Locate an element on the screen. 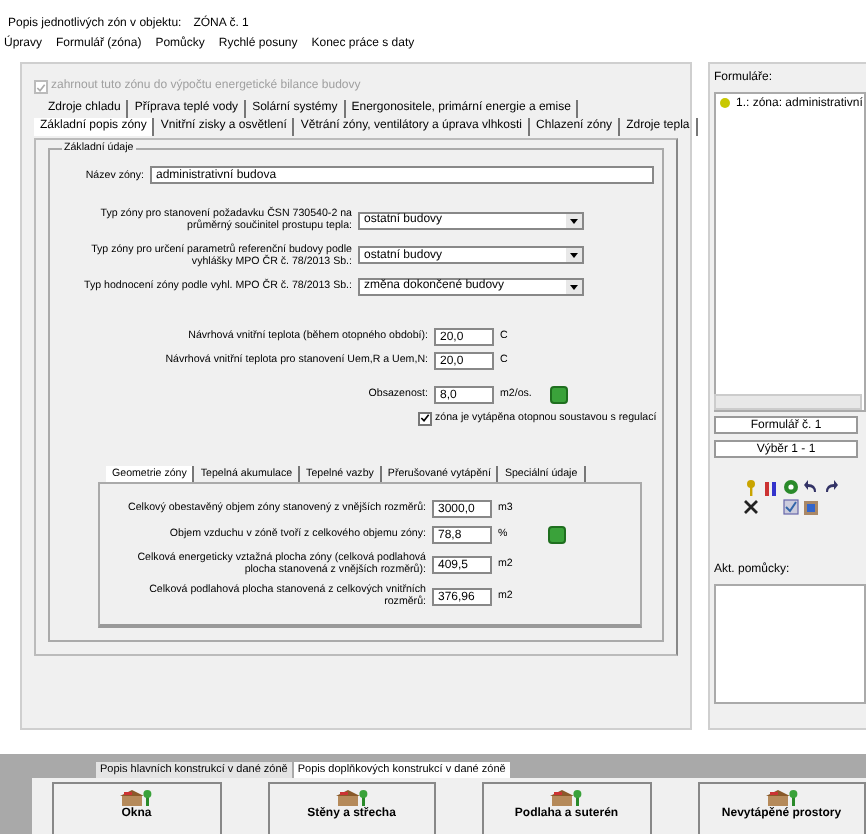  undo-icon is located at coordinates (811, 486).